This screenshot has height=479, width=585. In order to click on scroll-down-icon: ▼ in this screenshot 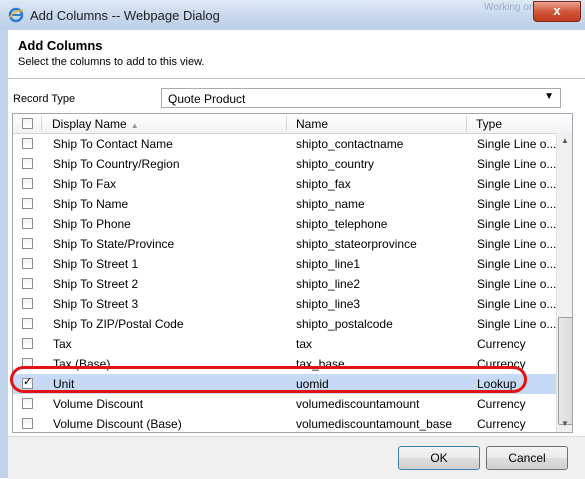, I will do `click(564, 424)`.